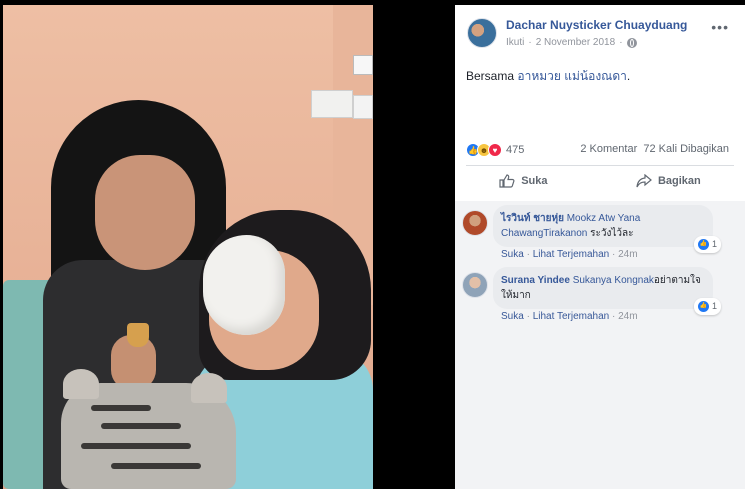  I want to click on post-actions: Suka Bagikan, so click(600, 181).